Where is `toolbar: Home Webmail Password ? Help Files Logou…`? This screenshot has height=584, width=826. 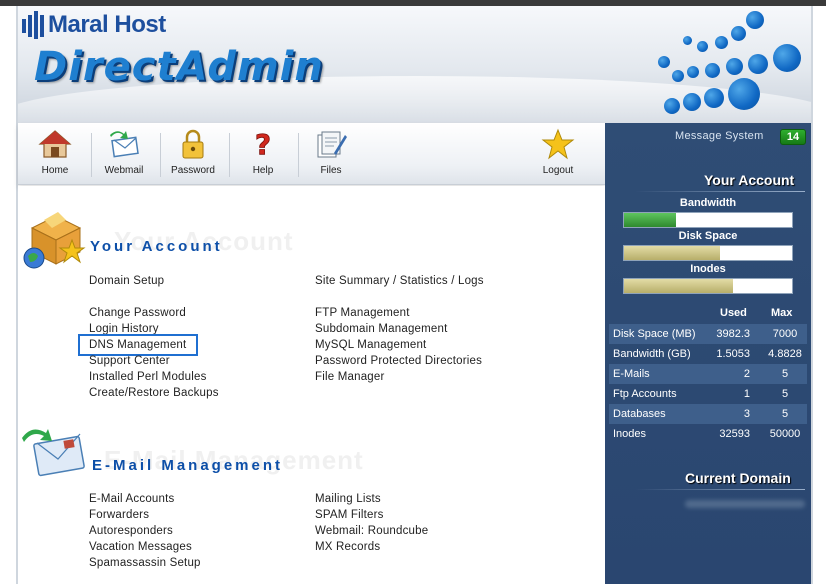
toolbar: Home Webmail Password ? Help Files Logou… is located at coordinates (311, 154).